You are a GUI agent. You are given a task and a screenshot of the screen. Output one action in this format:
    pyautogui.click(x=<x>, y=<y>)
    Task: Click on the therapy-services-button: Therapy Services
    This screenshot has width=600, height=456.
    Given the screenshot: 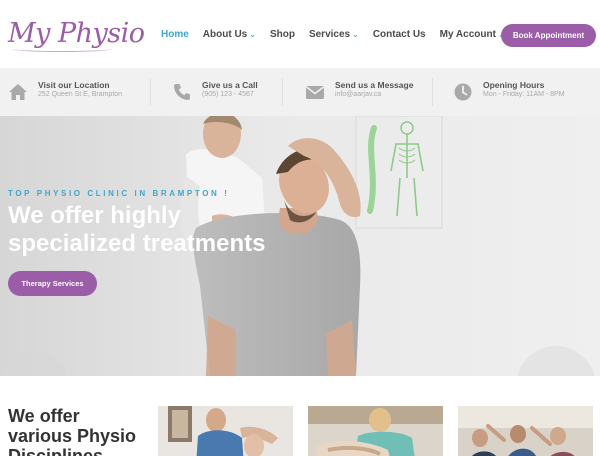 What is the action you would take?
    pyautogui.click(x=52, y=283)
    